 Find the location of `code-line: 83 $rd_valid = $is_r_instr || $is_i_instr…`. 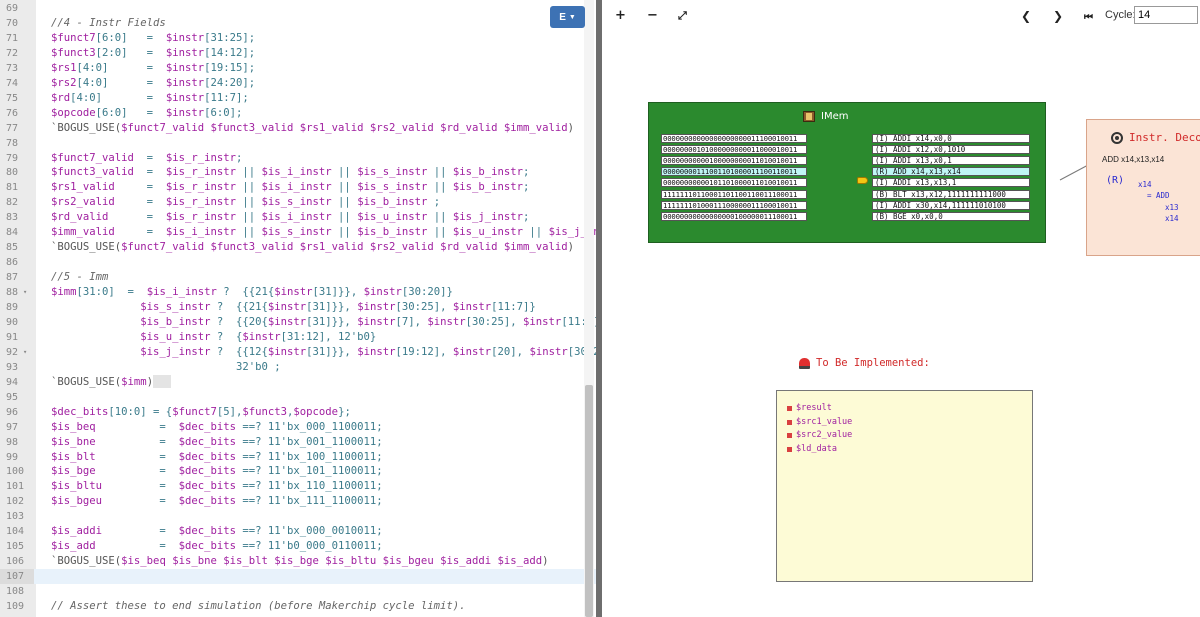

code-line: 83 $rd_valid = $is_r_instr || $is_i_instr… is located at coordinates (298, 217).